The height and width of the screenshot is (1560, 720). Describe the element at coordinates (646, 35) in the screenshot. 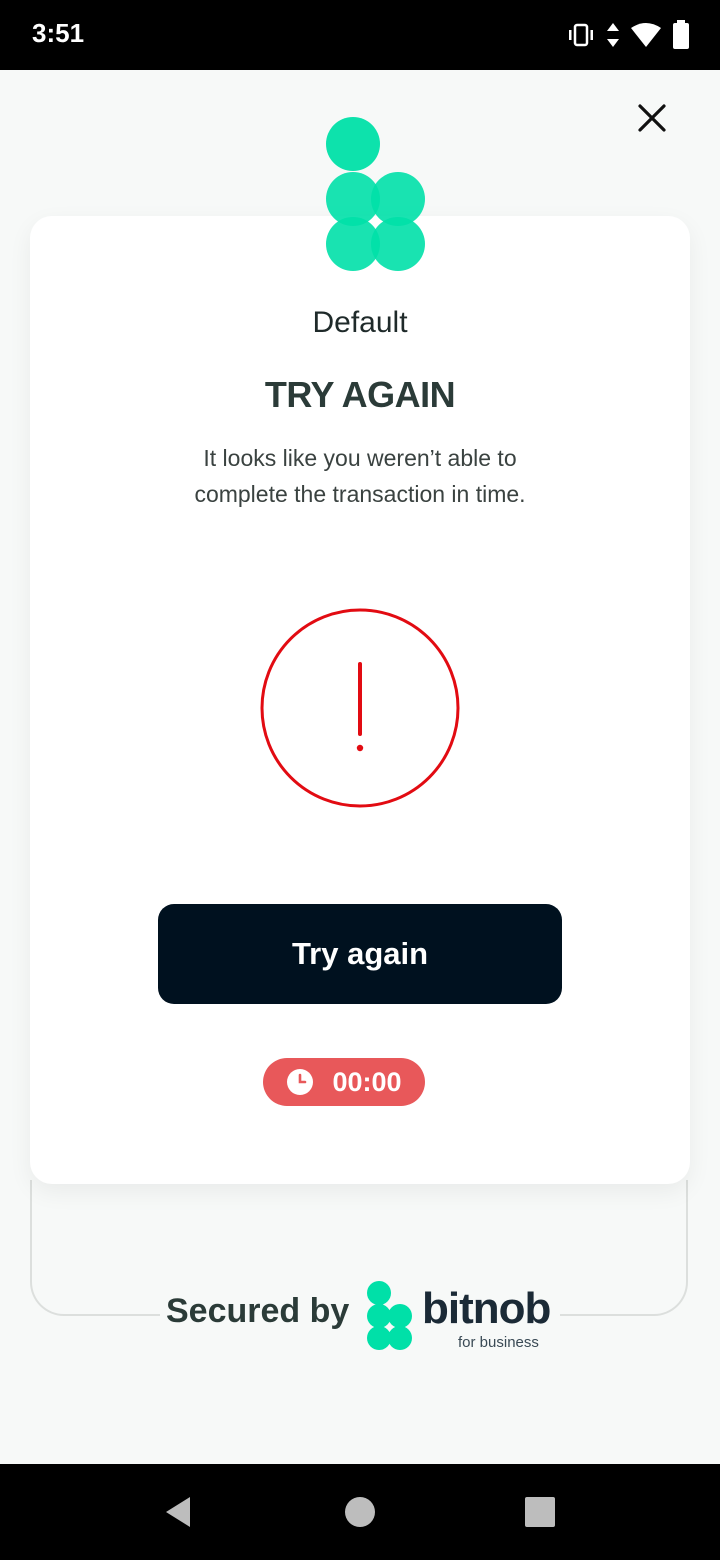

I see `wifi-icon: 4` at that location.